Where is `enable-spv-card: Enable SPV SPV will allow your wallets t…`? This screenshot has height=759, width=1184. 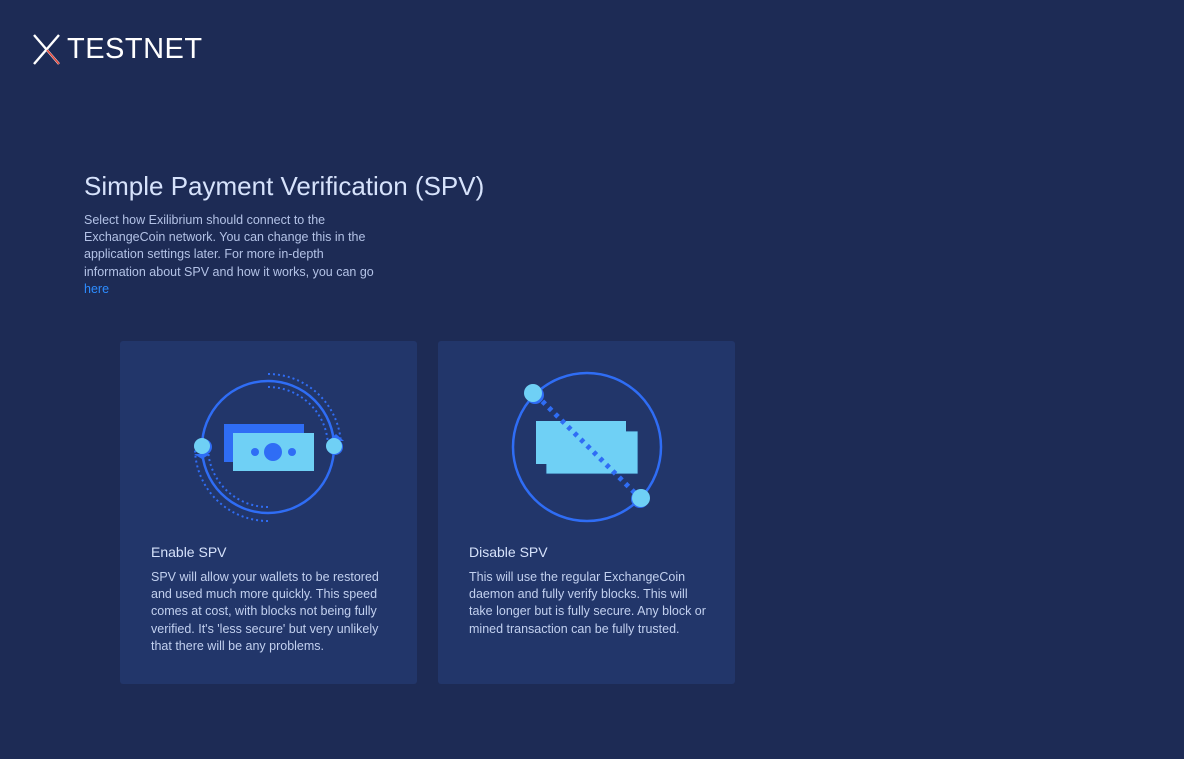 enable-spv-card: Enable SPV SPV will allow your wallets t… is located at coordinates (268, 512).